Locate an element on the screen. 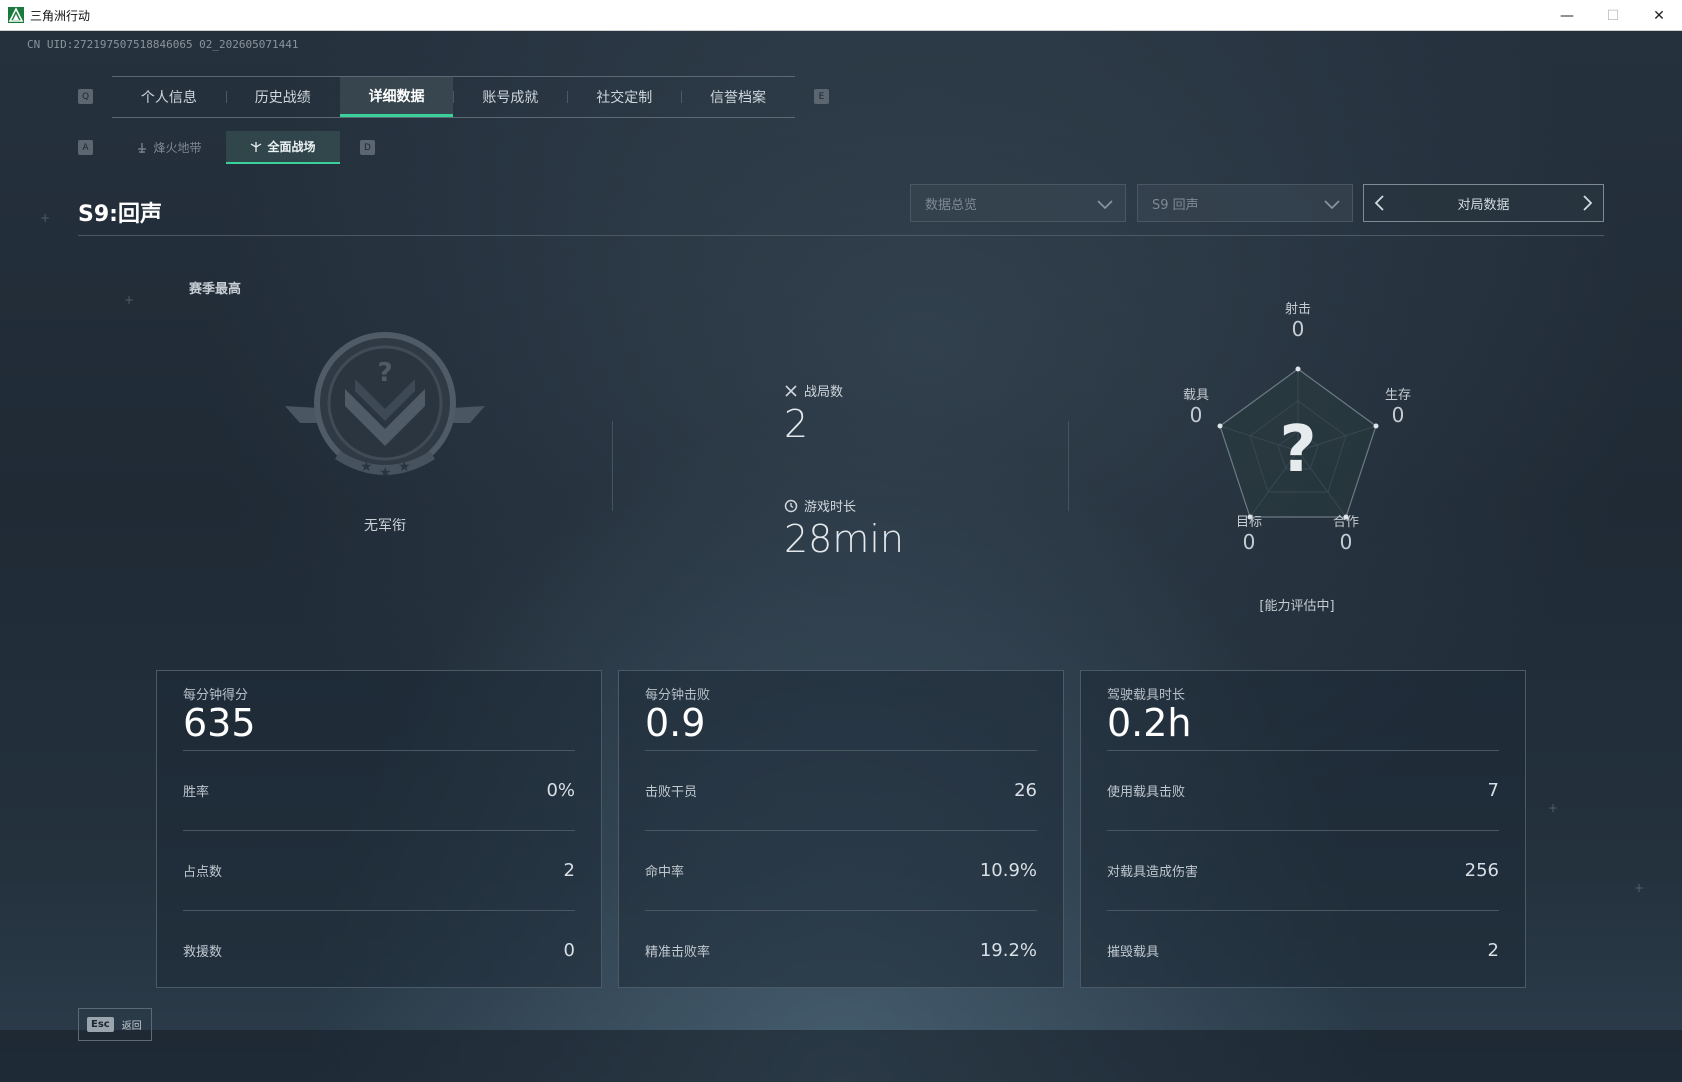  stat-row-label: 救援数 is located at coordinates (203, 952).